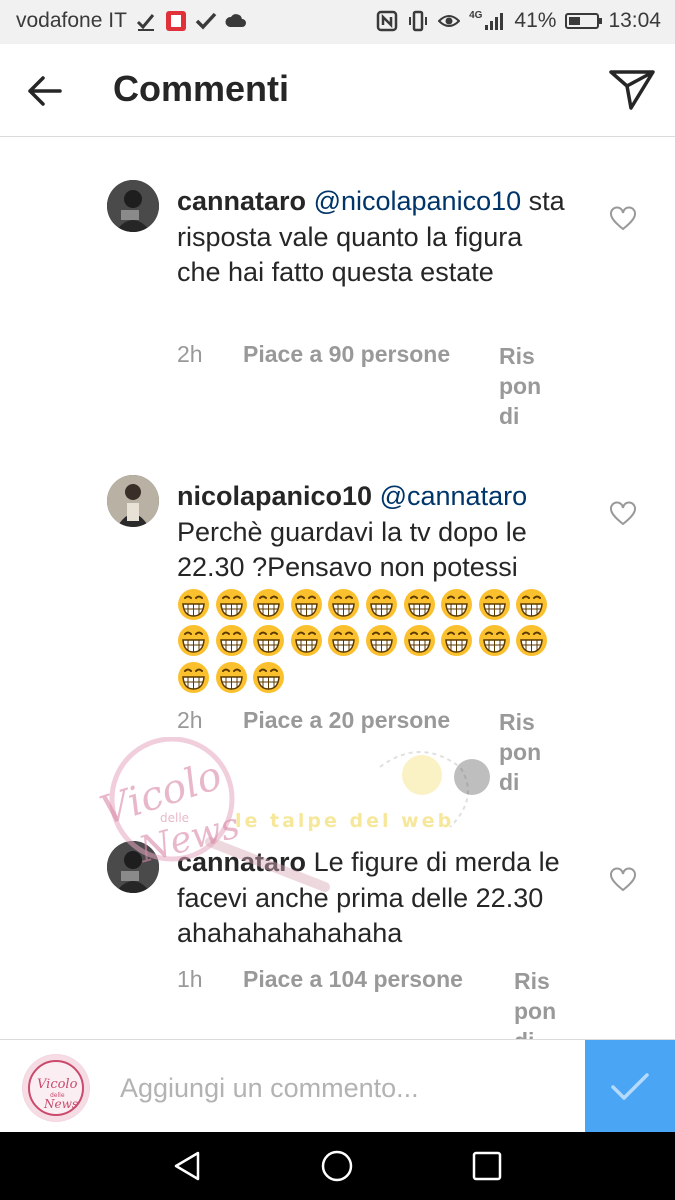 The height and width of the screenshot is (1200, 675). Describe the element at coordinates (175, 21) in the screenshot. I see `notification-app-icon` at that location.